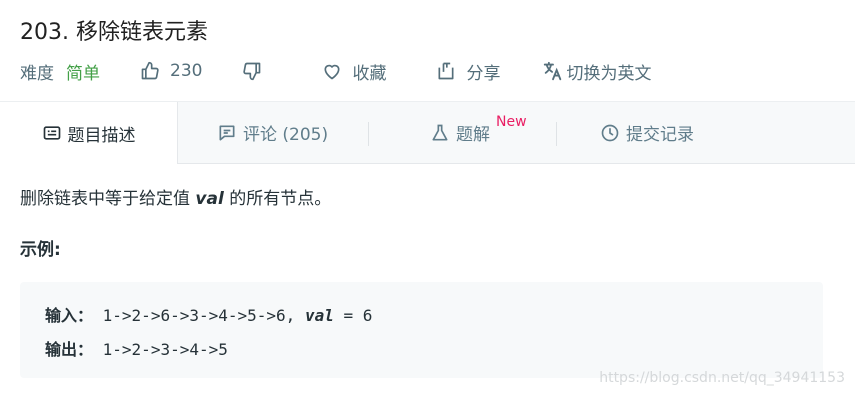 Image resolution: width=855 pixels, height=396 pixels. I want to click on heart-icon, so click(332, 71).